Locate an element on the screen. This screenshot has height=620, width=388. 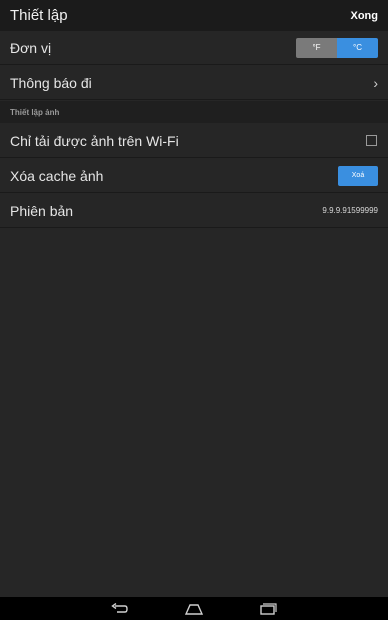
back-icon is located at coordinates (120, 609).